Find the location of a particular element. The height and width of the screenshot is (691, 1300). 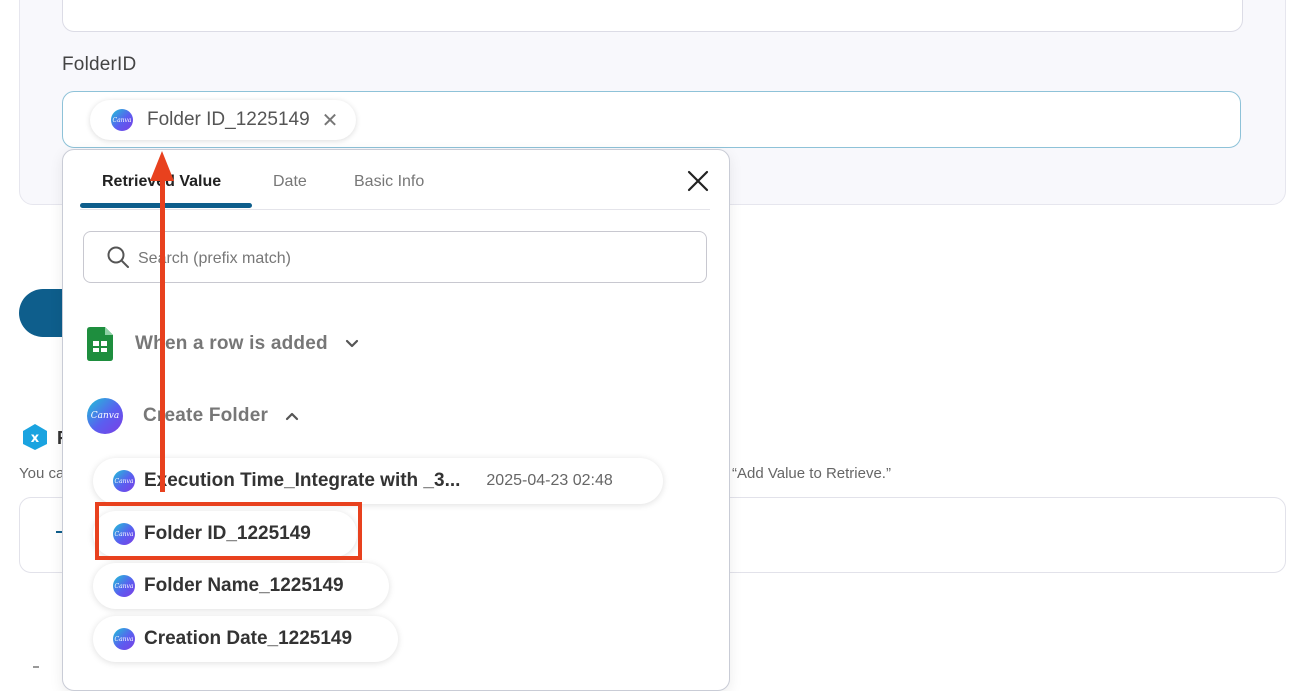

previous-field-input is located at coordinates (652, 16).